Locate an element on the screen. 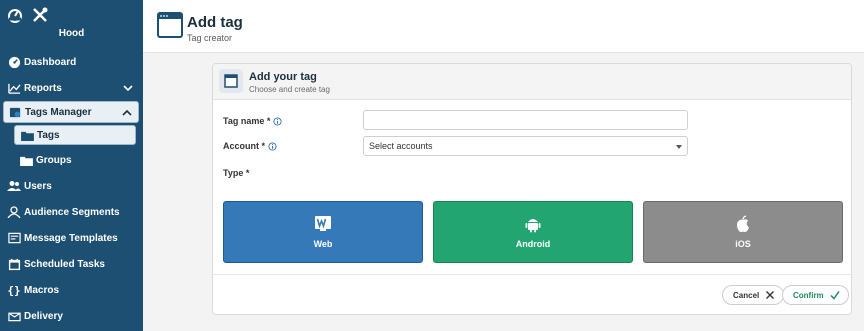 Image resolution: width=864 pixels, height=331 pixels. sidebar-item-groups: Groups is located at coordinates (71, 160).